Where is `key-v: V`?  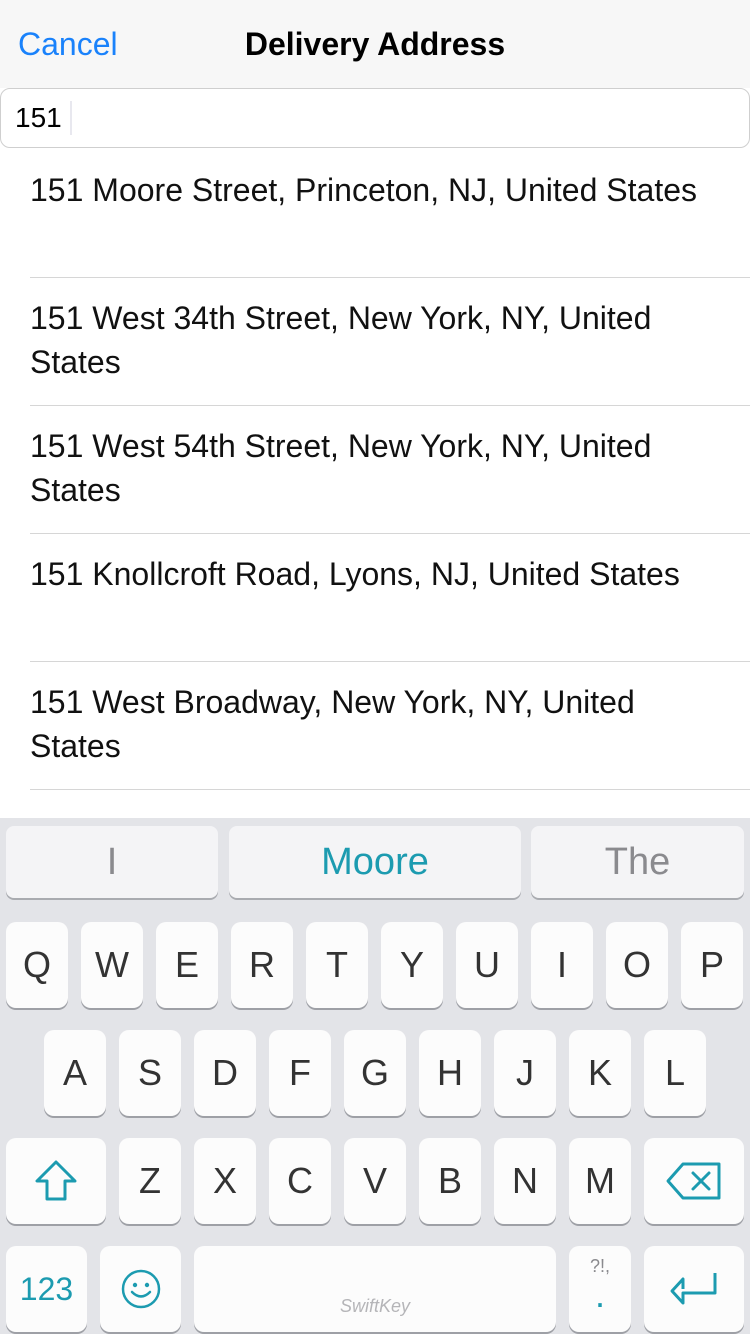 key-v: V is located at coordinates (375, 1181).